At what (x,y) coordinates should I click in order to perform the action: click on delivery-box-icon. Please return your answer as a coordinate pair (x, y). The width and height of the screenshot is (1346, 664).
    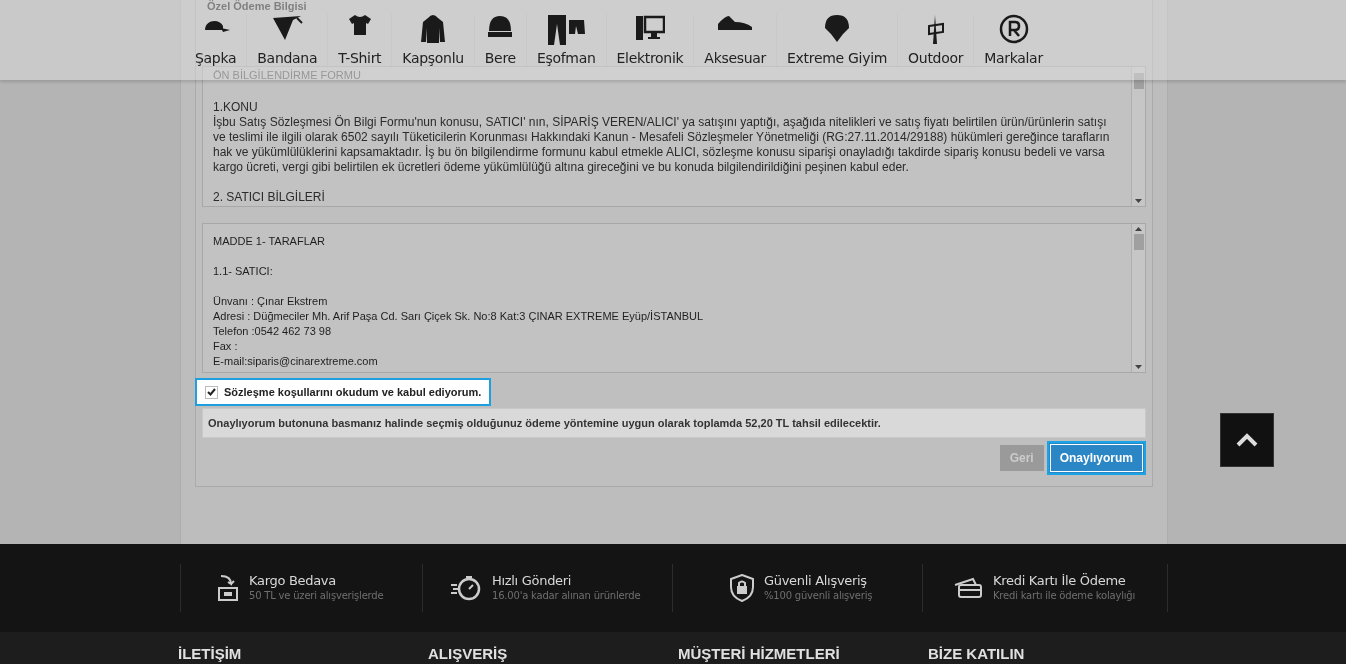
    Looking at the image, I should click on (228, 588).